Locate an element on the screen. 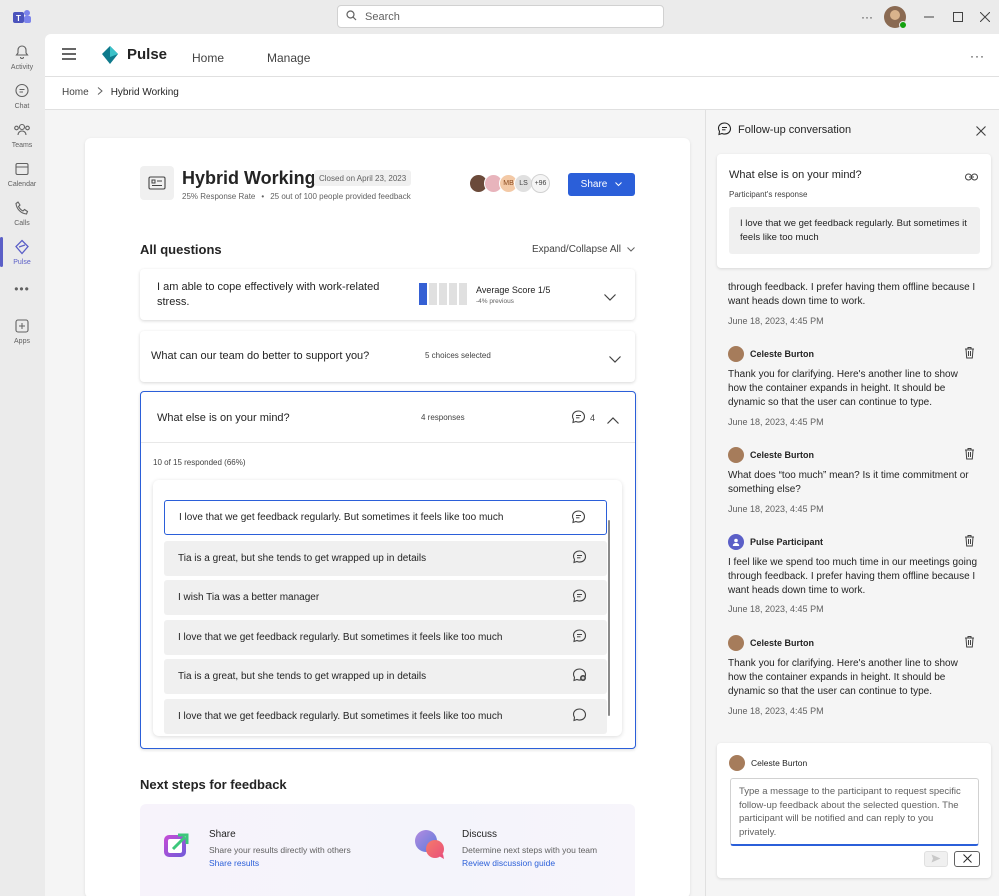 This screenshot has height=896, width=999. comment-count: 4 is located at coordinates (583, 418).